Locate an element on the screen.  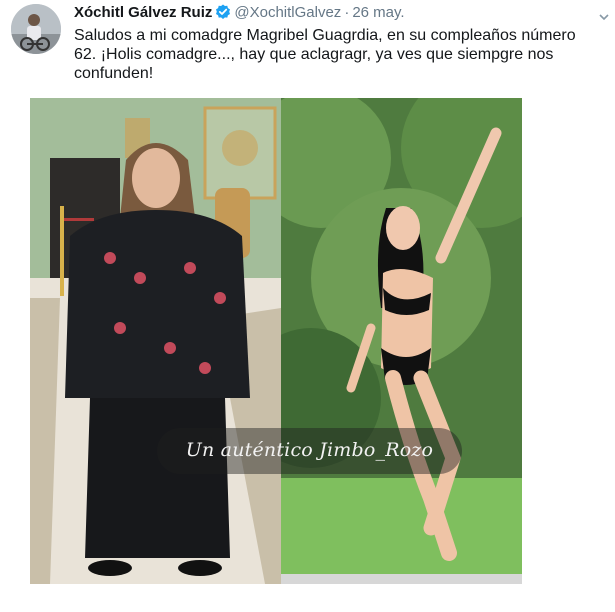
display-name: Xóchitl Gálvez Ruiz is located at coordinates (143, 12).